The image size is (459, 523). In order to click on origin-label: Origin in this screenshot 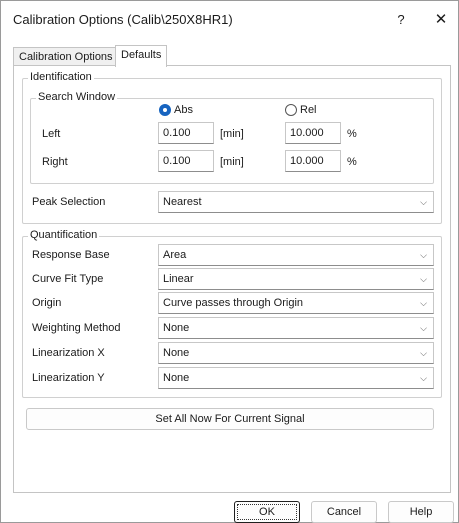, I will do `click(47, 303)`.